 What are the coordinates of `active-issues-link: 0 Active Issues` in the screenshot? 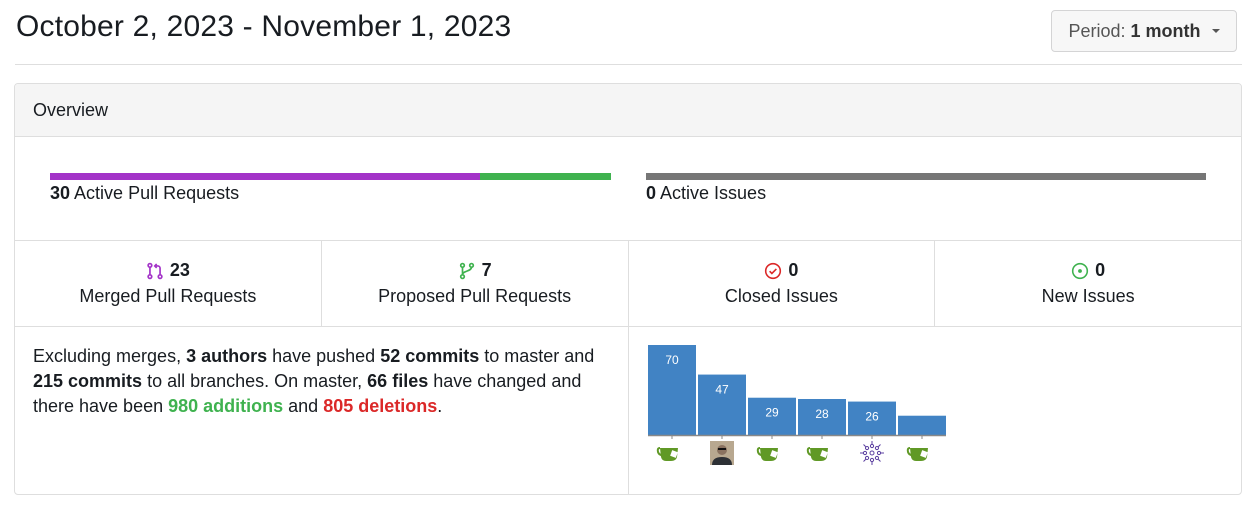 It's located at (706, 193).